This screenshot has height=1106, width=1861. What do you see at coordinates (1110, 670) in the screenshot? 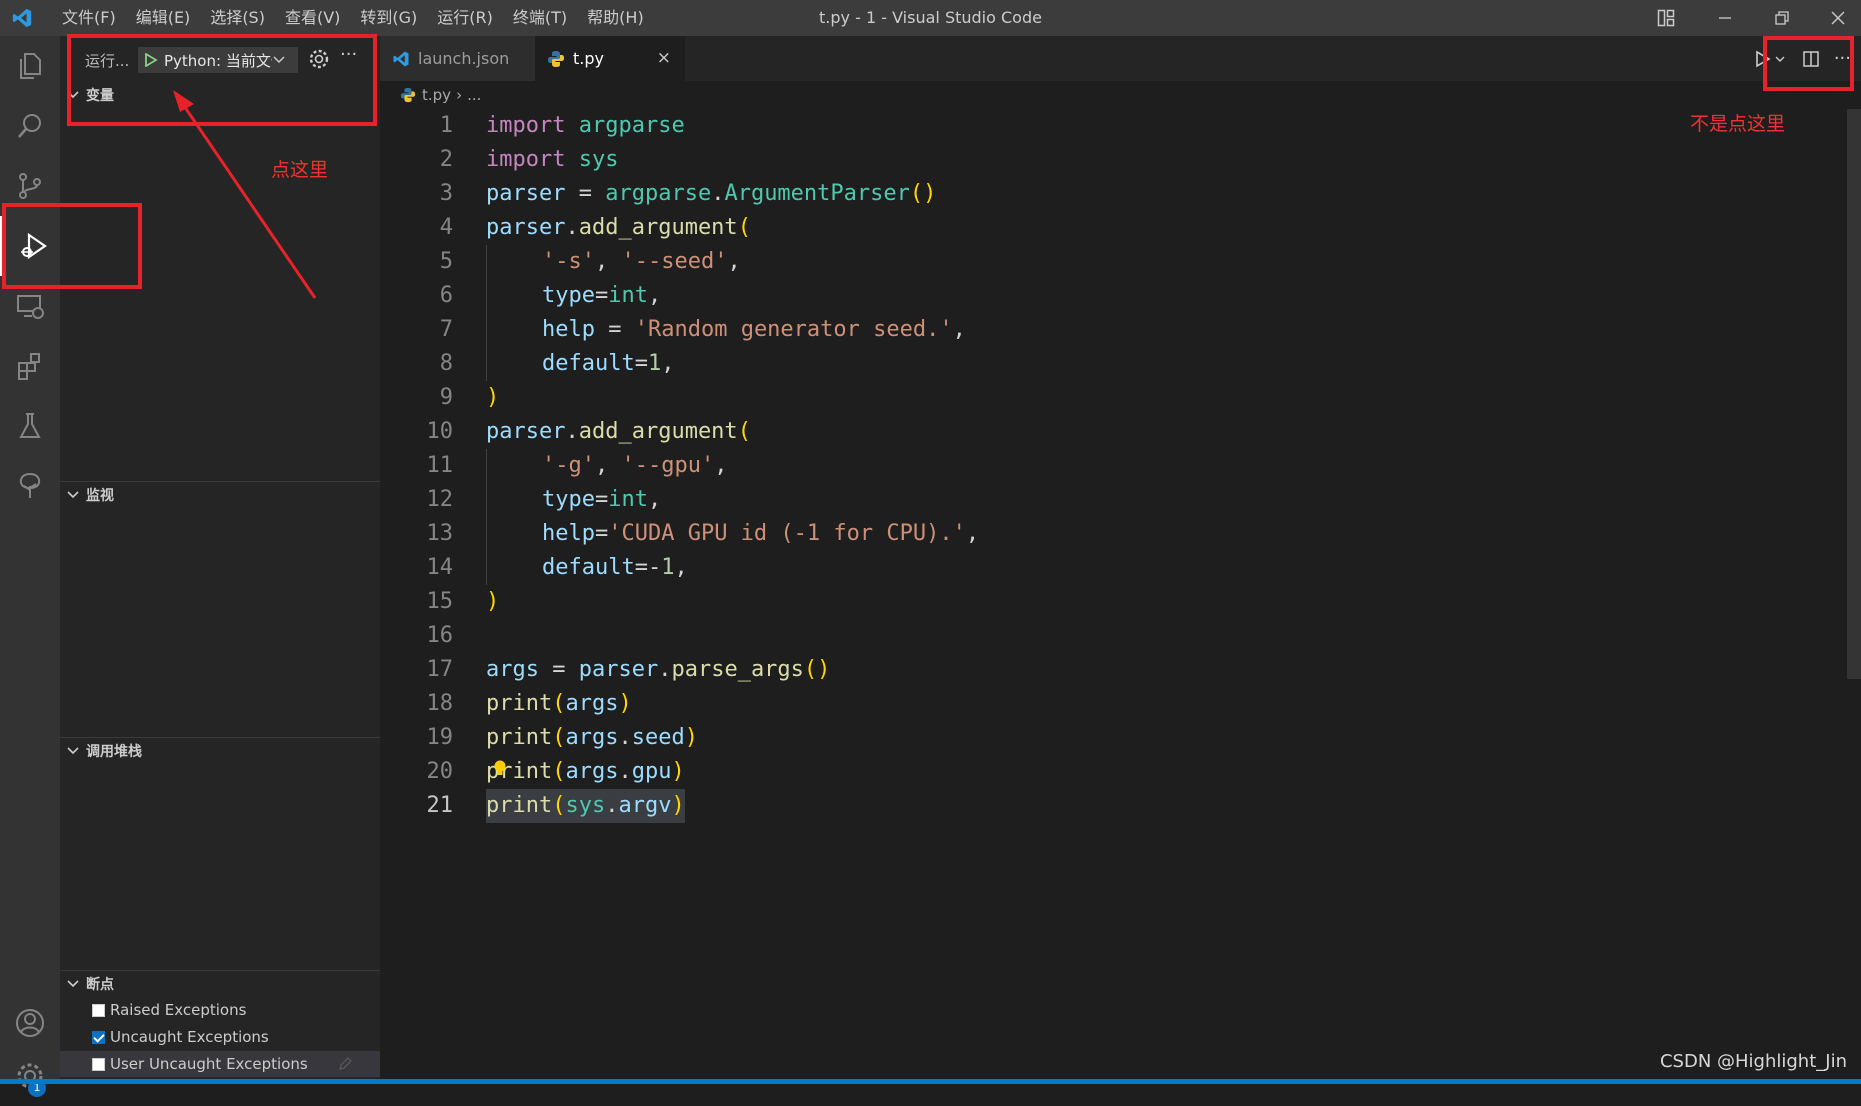
I see `code-line: 17 args = parser.parse_args()` at bounding box center [1110, 670].